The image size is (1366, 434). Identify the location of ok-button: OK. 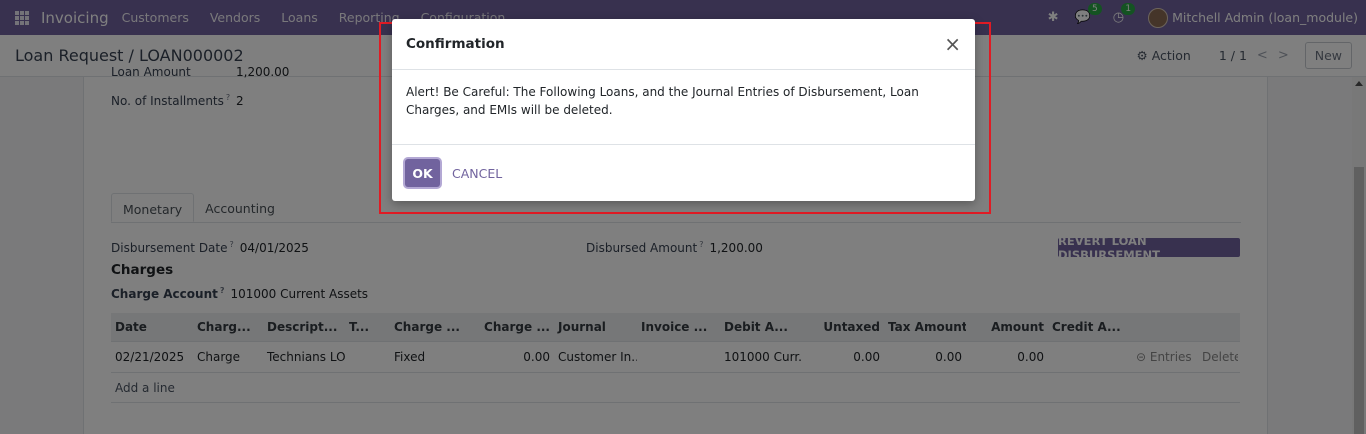
(422, 173).